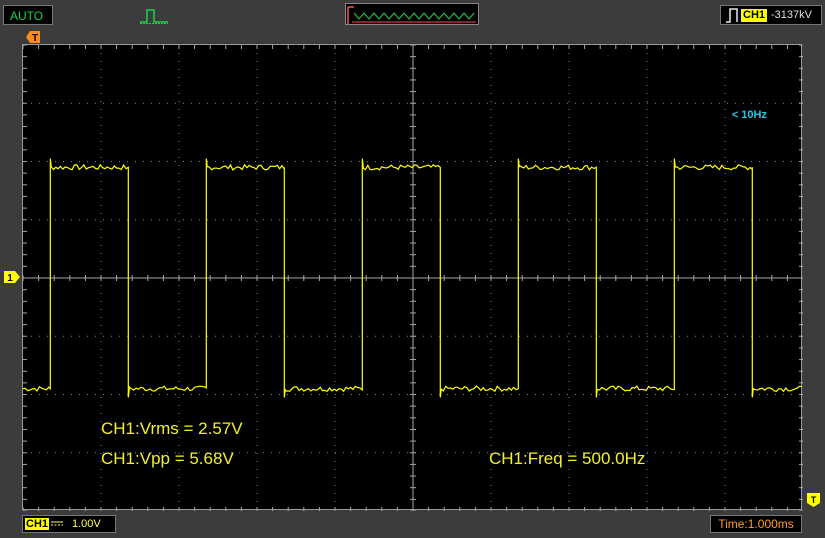  What do you see at coordinates (86, 524) in the screenshot?
I see `volts-per-div: 1.00V` at bounding box center [86, 524].